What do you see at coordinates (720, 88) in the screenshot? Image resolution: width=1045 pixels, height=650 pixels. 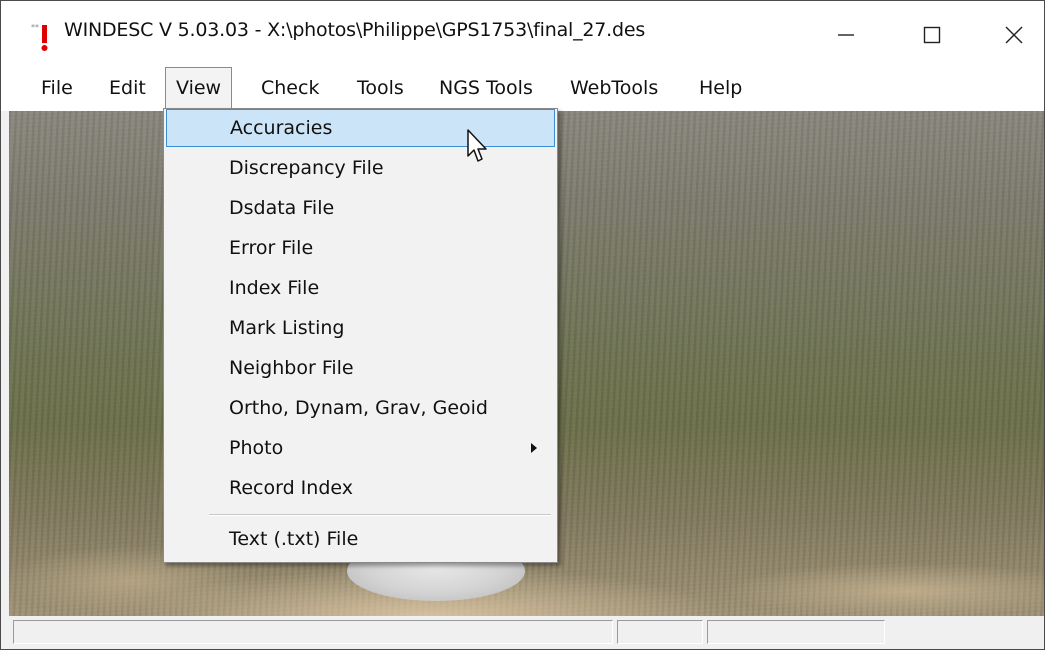 I see `menu-help: Help` at bounding box center [720, 88].